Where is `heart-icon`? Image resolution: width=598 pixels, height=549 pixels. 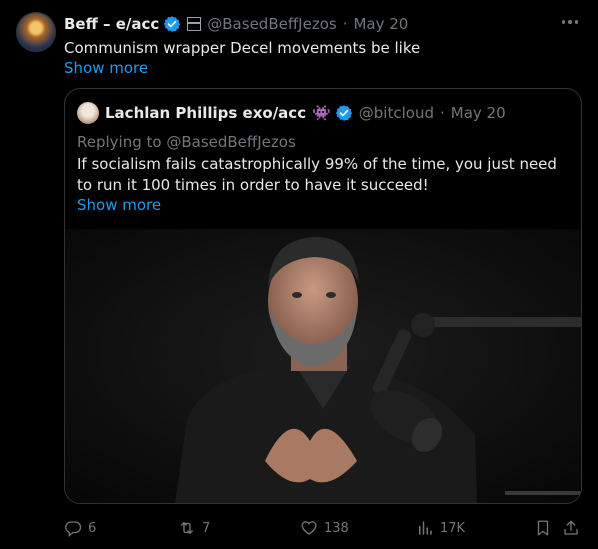 heart-icon is located at coordinates (309, 528).